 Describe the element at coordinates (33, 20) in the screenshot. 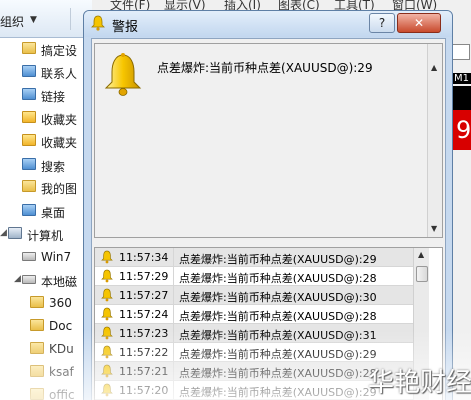

I see `chevron-down-icon: ▼` at that location.